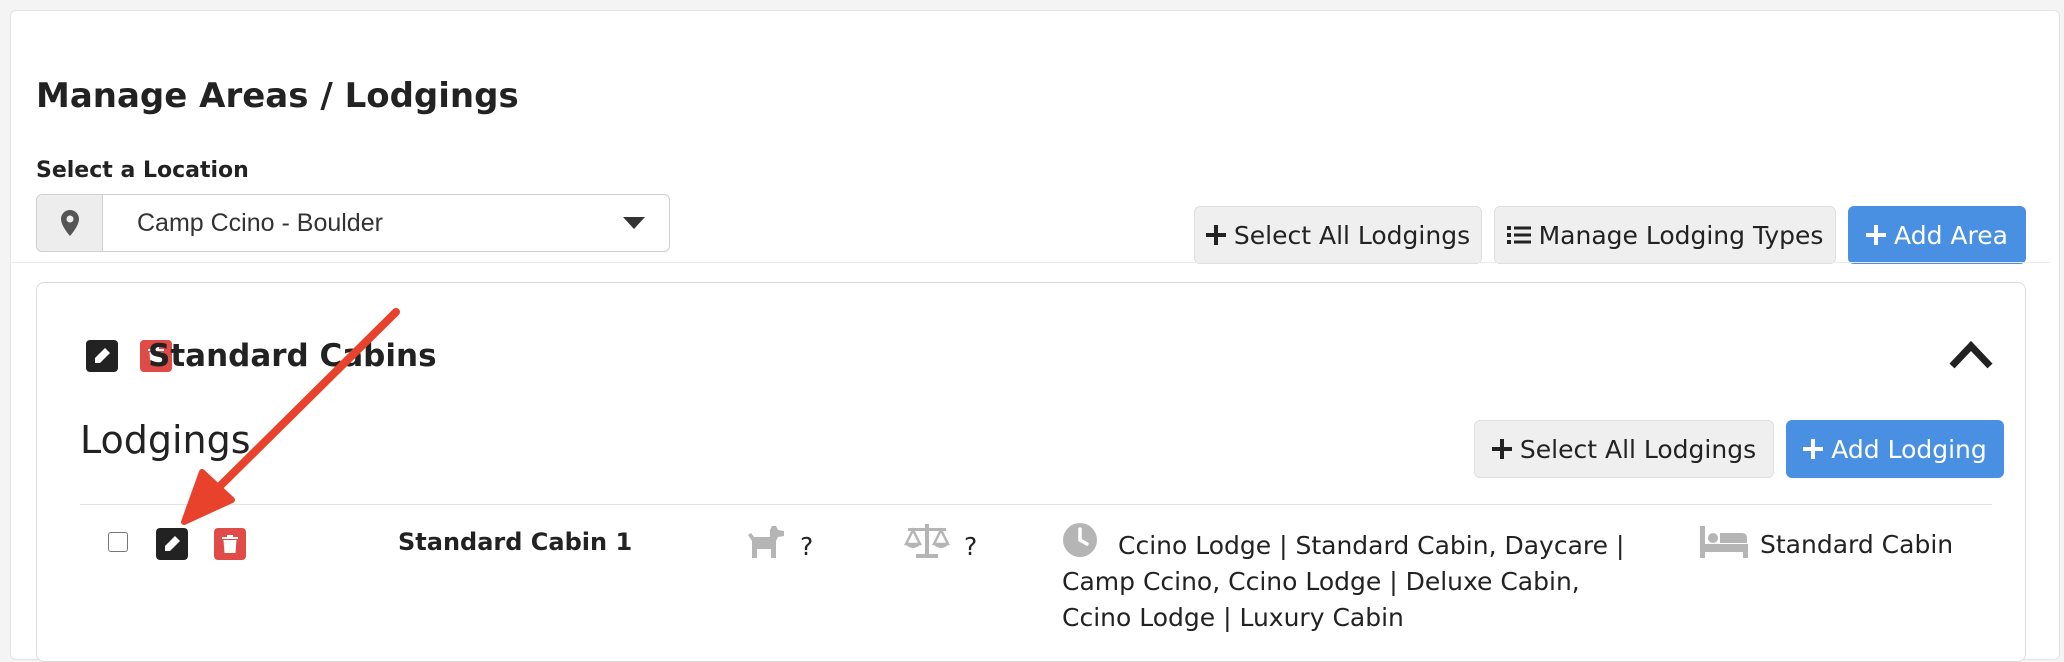 This screenshot has height=662, width=2064. What do you see at coordinates (971, 546) in the screenshot?
I see `policy-value: ?` at bounding box center [971, 546].